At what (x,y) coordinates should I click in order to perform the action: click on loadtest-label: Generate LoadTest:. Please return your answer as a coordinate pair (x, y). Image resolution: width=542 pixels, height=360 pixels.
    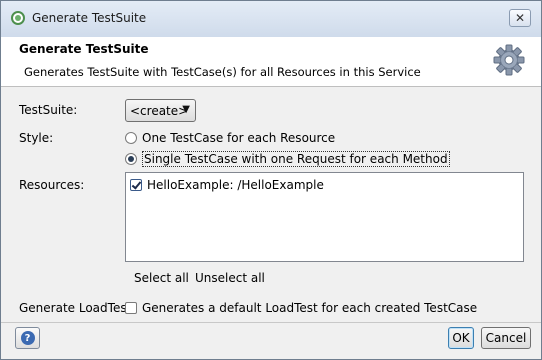
    Looking at the image, I should click on (77, 308).